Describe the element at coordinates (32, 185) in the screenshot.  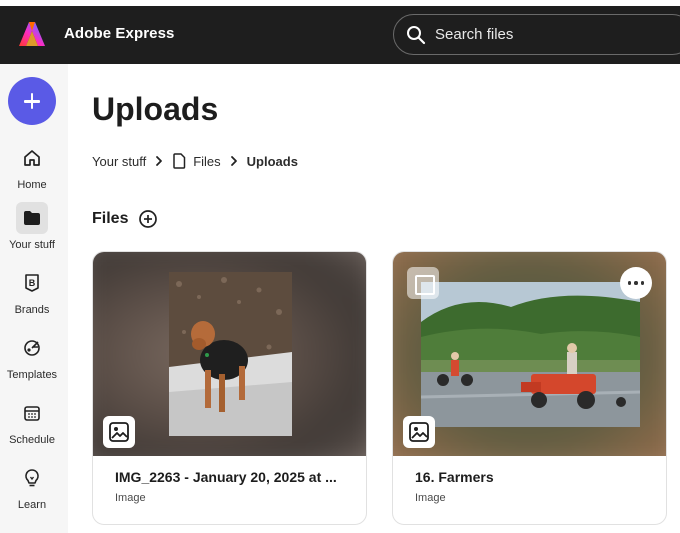
I see `sidebar-item-label: Home` at that location.